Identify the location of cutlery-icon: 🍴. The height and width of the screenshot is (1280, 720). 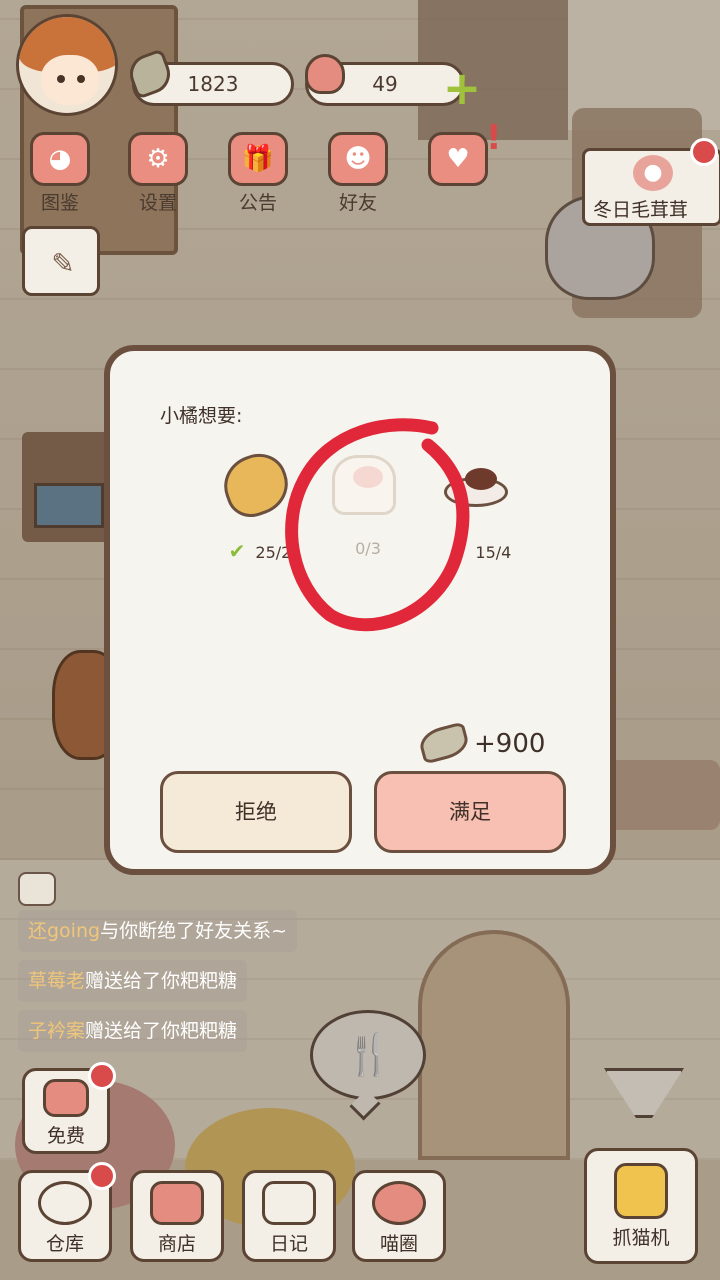
(369, 1055).